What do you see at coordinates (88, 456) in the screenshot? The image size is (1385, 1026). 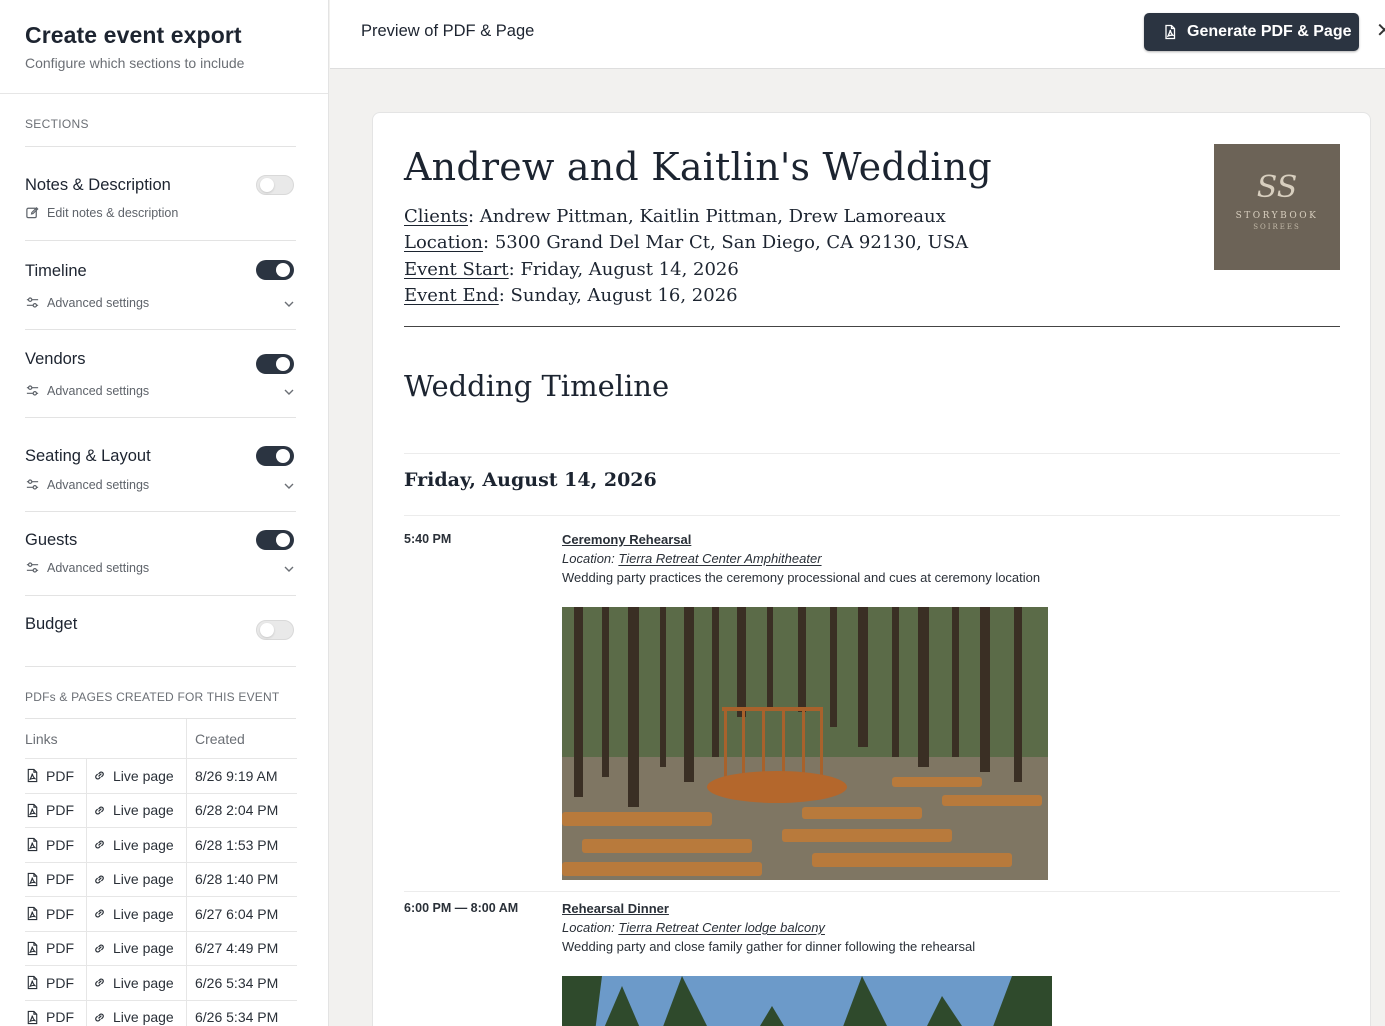 I see `section-name: Seating & Layout` at bounding box center [88, 456].